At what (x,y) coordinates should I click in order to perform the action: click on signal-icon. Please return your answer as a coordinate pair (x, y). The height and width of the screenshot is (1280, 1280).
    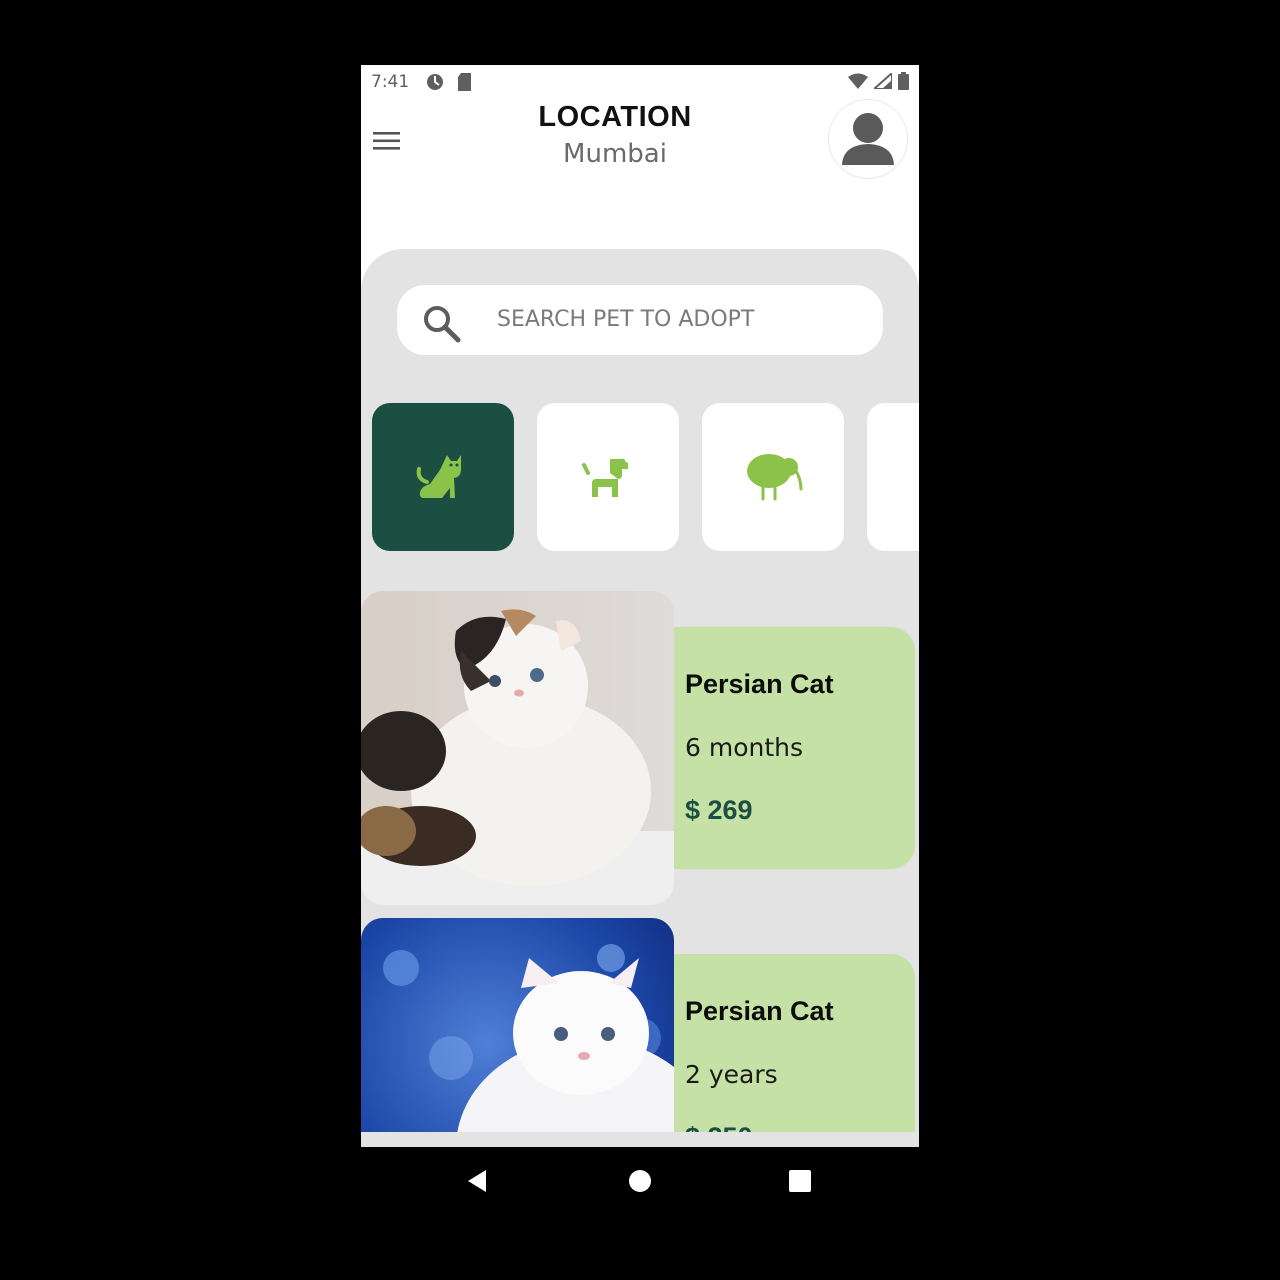
    Looking at the image, I should click on (882, 82).